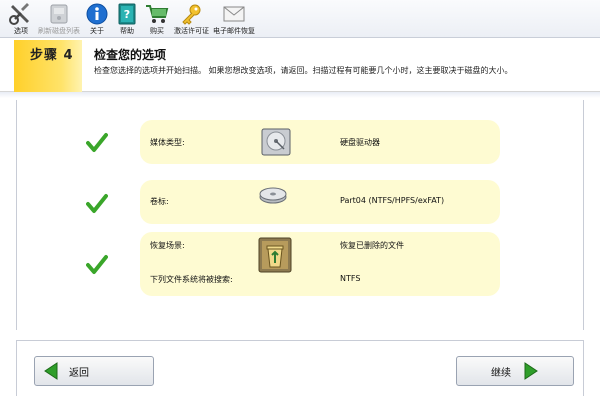 This screenshot has width=600, height=400. Describe the element at coordinates (372, 245) in the screenshot. I see `scenario-value: 恢复已删除的文件` at that location.